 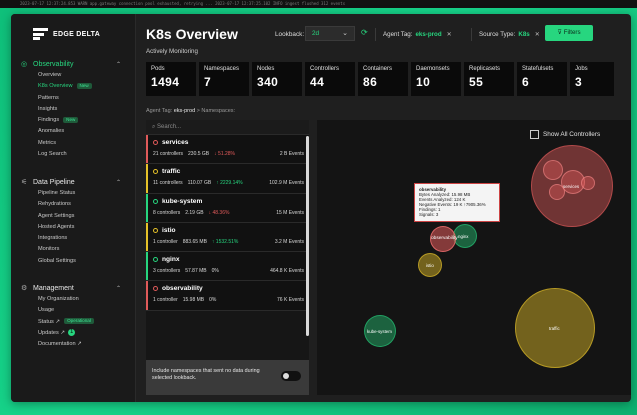 What do you see at coordinates (225, 154) in the screenshot?
I see `change-value: ↓ 51.28%` at bounding box center [225, 154].